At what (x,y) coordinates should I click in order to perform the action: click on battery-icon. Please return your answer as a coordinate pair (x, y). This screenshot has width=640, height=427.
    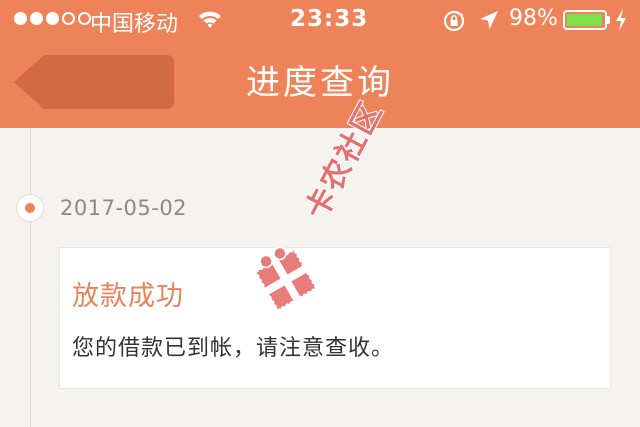
    Looking at the image, I should click on (585, 20).